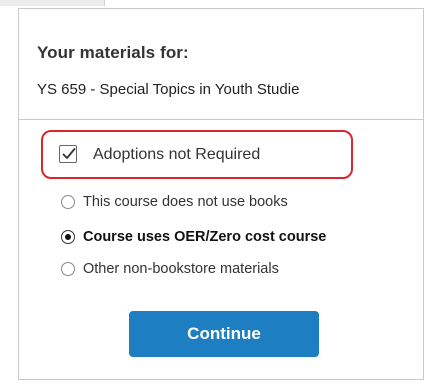  I want to click on option-oer-zero-cost: Course uses OER/Zero cost course, so click(193, 237).